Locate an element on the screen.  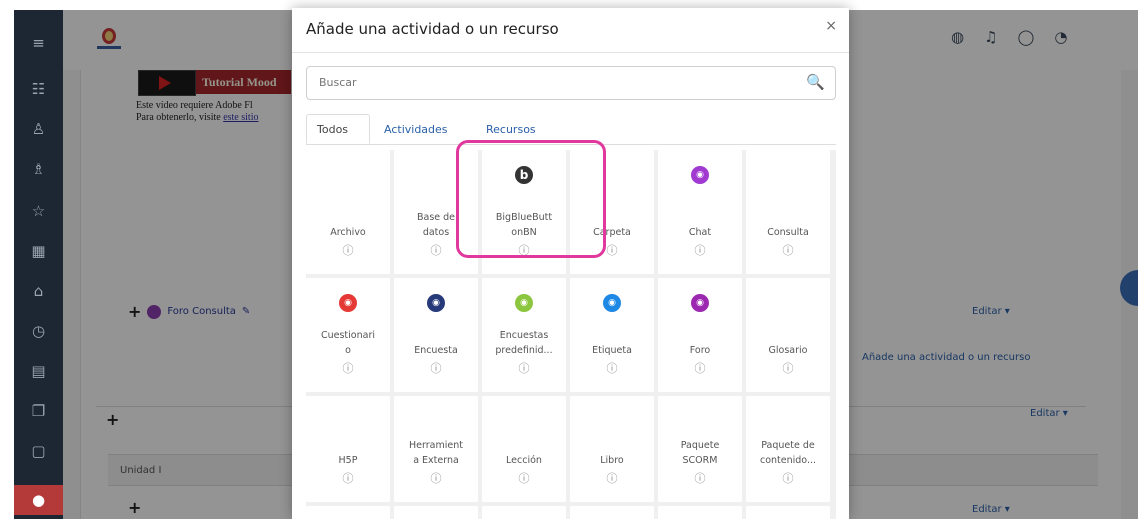
left-sidebar: ≡ ☷ ♙ ♗ ☆ ▦ ⌂ ◷ ▤ ❐ ▢ ● is located at coordinates (38, 264).